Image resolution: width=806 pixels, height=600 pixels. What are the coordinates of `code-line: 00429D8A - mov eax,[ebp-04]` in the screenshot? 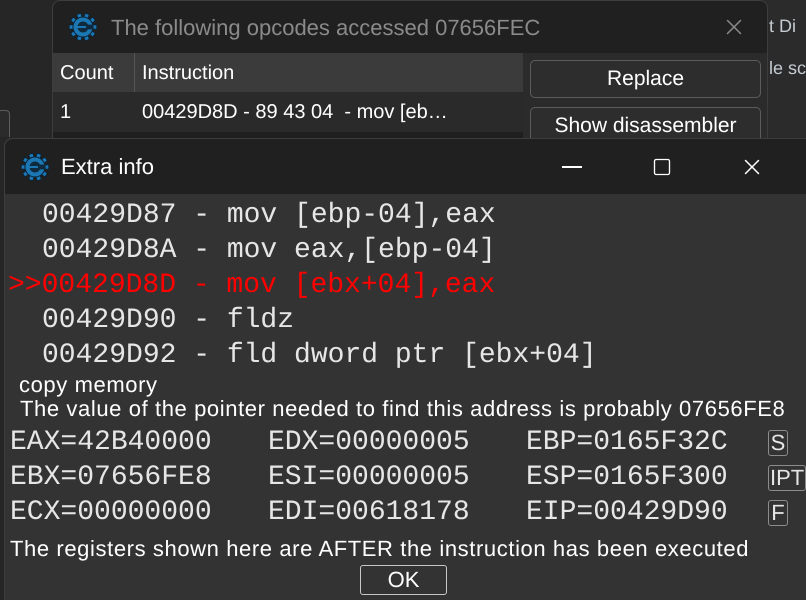 It's located at (269, 251).